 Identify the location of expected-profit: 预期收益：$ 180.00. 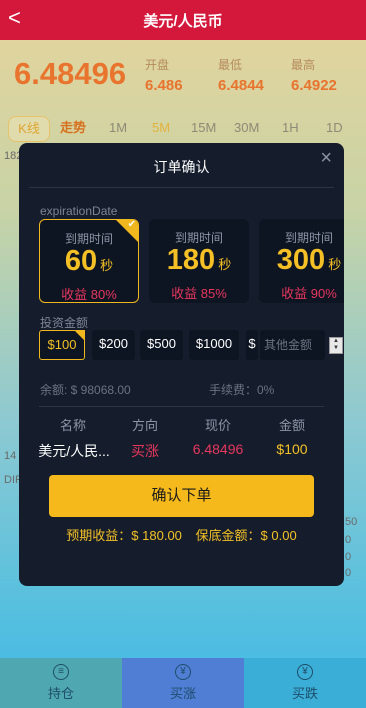
(124, 535).